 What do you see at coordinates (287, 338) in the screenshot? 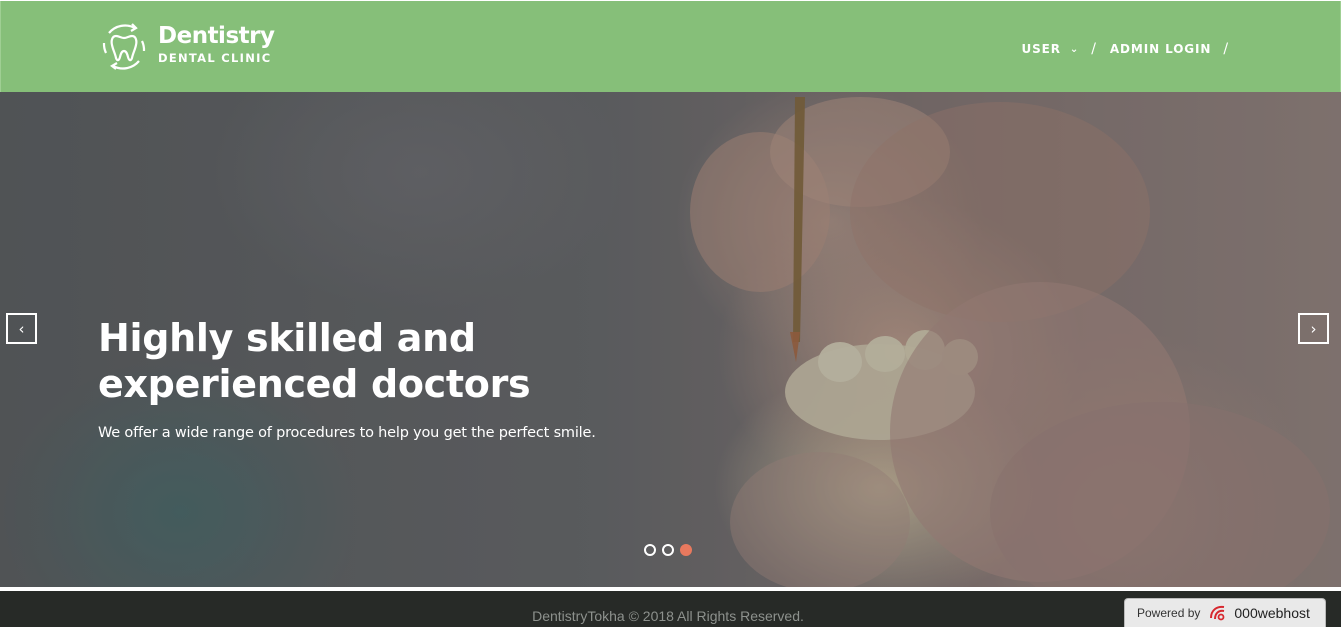
I see `hero-title-line-1: Highly skilled and` at bounding box center [287, 338].